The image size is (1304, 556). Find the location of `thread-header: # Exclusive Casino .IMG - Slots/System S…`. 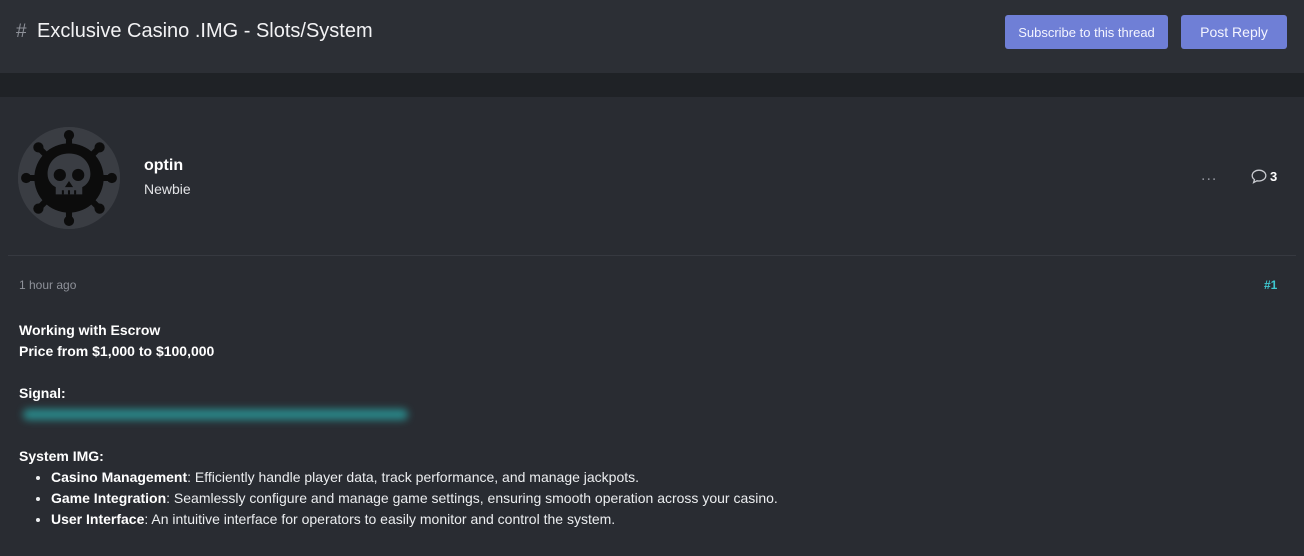

thread-header: # Exclusive Casino .IMG - Slots/System S… is located at coordinates (652, 36).